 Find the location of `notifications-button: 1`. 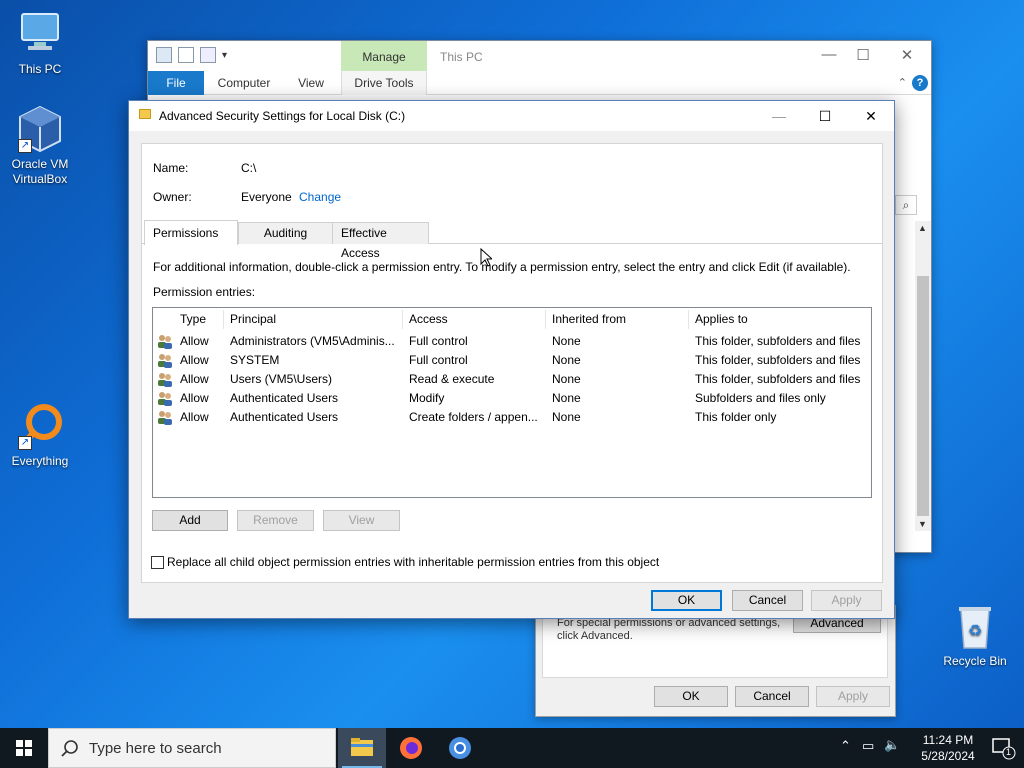

notifications-button: 1 is located at coordinates (1003, 748).